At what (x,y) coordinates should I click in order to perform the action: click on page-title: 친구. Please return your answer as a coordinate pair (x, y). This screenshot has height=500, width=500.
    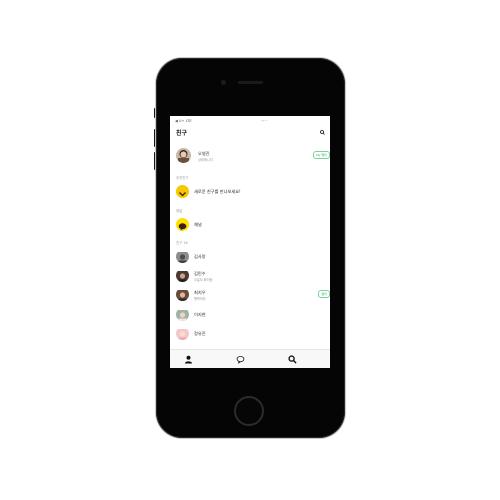
    Looking at the image, I should click on (182, 133).